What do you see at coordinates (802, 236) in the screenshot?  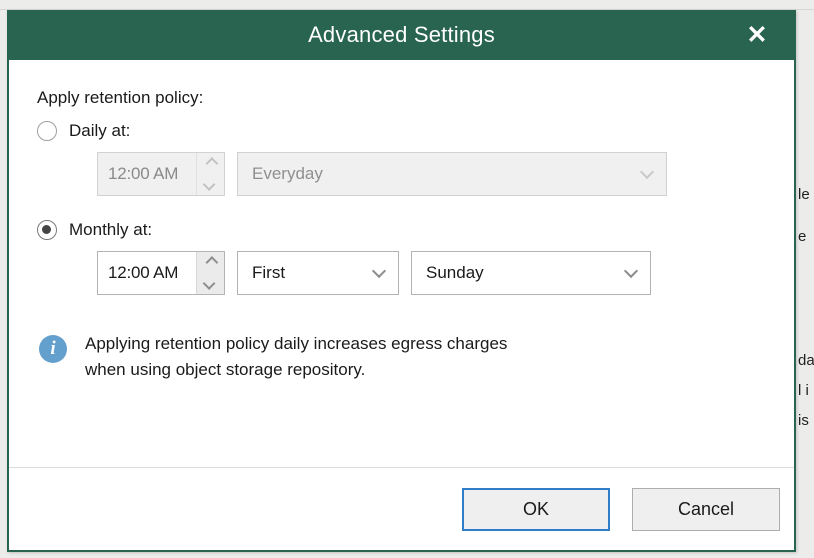 I see `background-text-fragment: e` at bounding box center [802, 236].